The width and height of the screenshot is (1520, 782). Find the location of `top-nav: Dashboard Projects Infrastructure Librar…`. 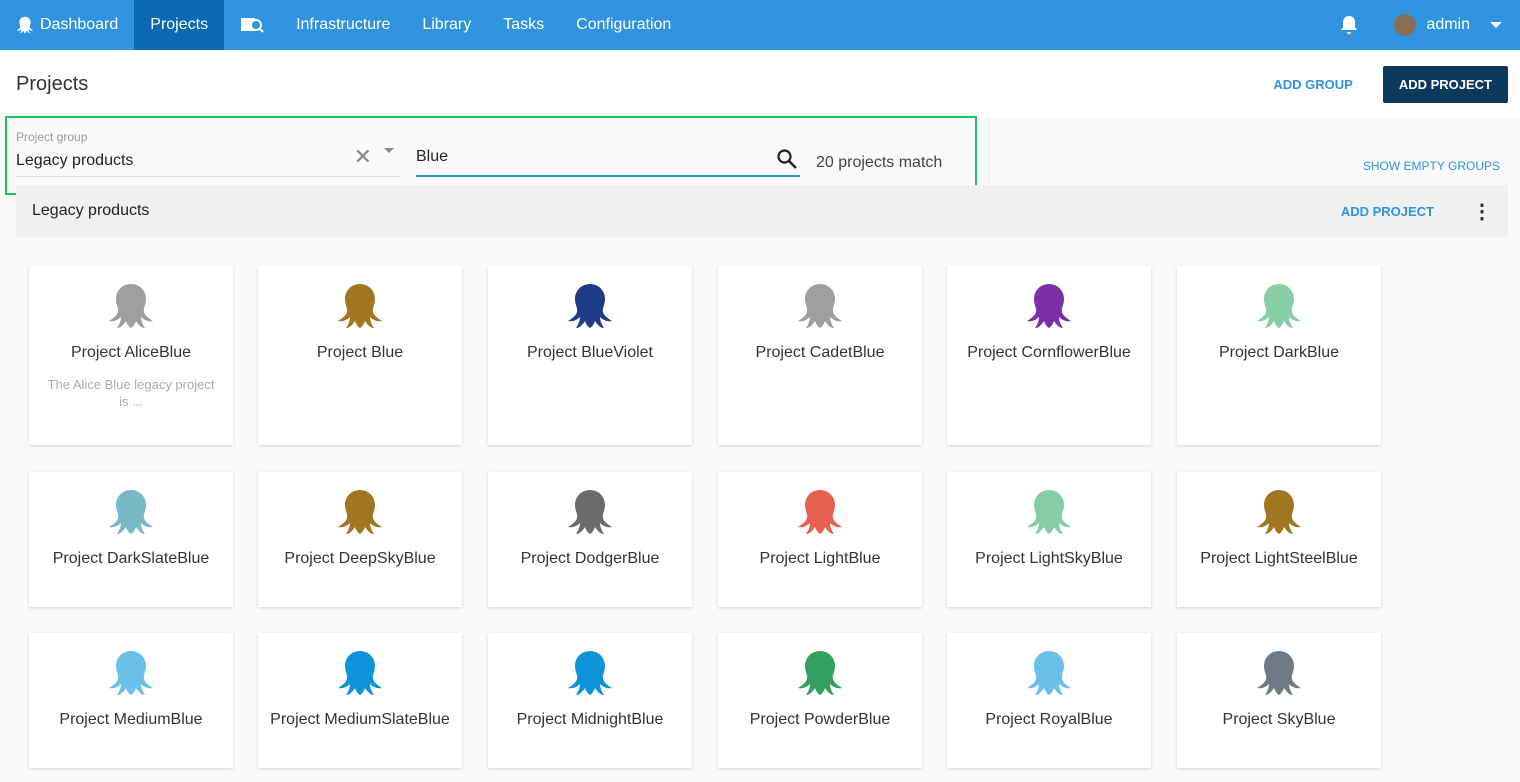

top-nav: Dashboard Projects Infrastructure Librar… is located at coordinates (760, 25).